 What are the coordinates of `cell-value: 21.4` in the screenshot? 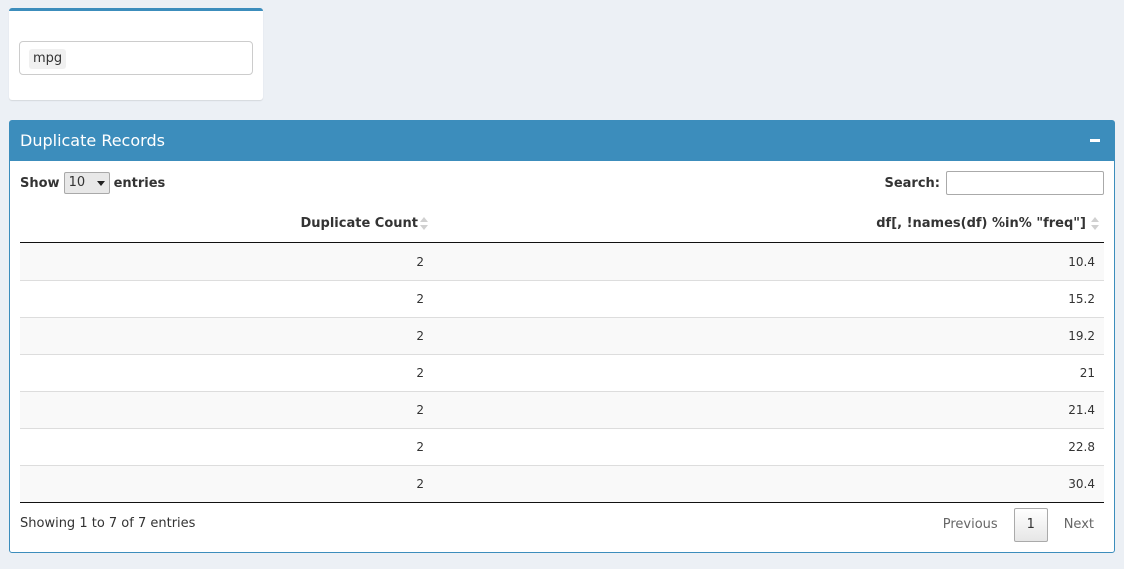 It's located at (1081, 410).